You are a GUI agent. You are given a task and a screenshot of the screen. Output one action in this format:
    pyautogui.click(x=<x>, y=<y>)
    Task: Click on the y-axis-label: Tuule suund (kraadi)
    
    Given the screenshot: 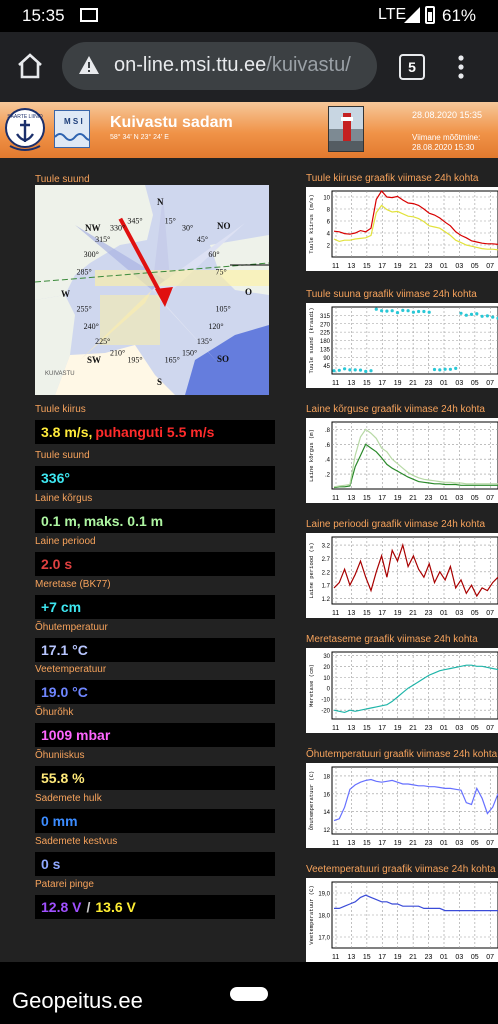 What is the action you would take?
    pyautogui.click(x=311, y=340)
    